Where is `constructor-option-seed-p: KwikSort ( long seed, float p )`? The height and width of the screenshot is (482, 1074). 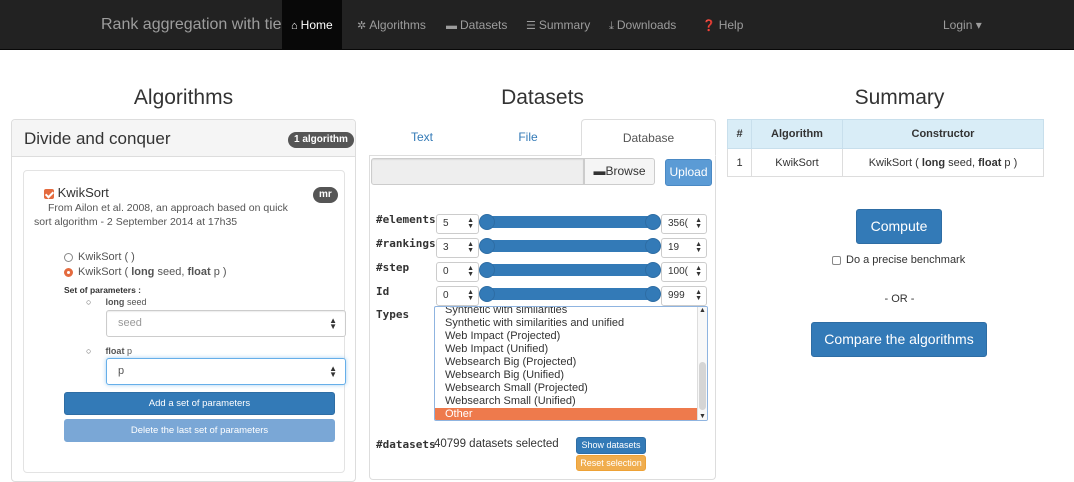 constructor-option-seed-p: KwikSort ( long seed, float p ) is located at coordinates (145, 272).